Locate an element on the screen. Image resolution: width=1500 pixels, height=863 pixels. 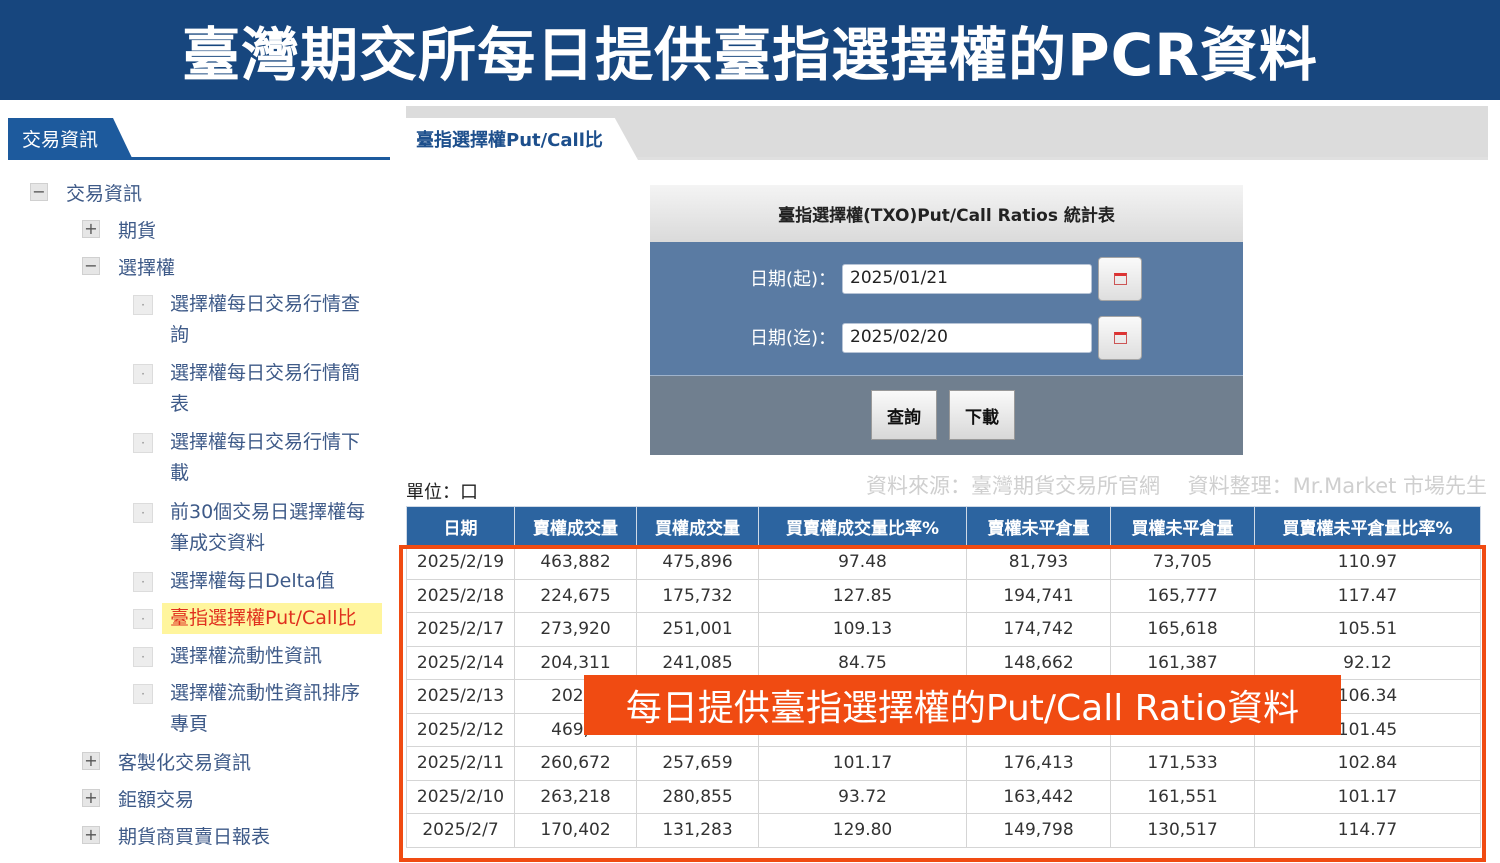
table-cell: 73,705 is located at coordinates (1182, 562).